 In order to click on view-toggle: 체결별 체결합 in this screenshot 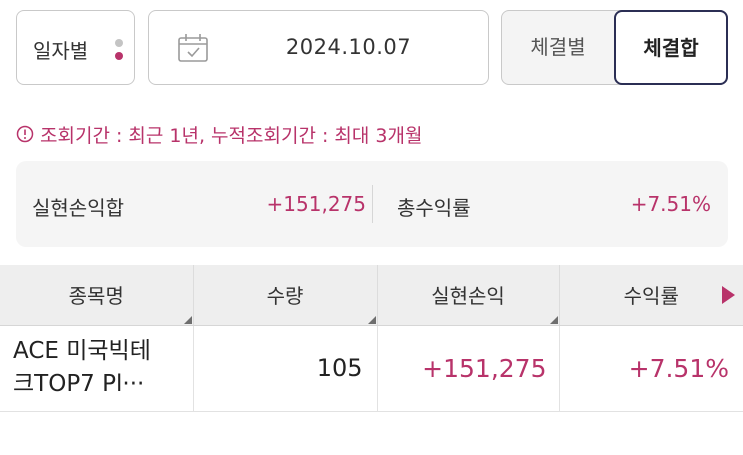, I will do `click(614, 47)`.